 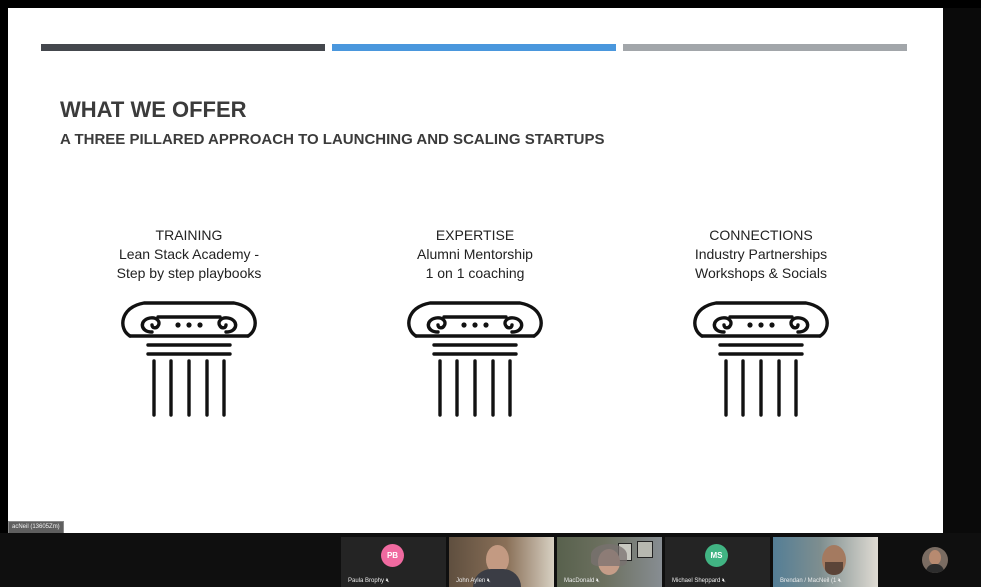 I want to click on participant-name: Brendan / MacNeil (1, so click(x=808, y=581).